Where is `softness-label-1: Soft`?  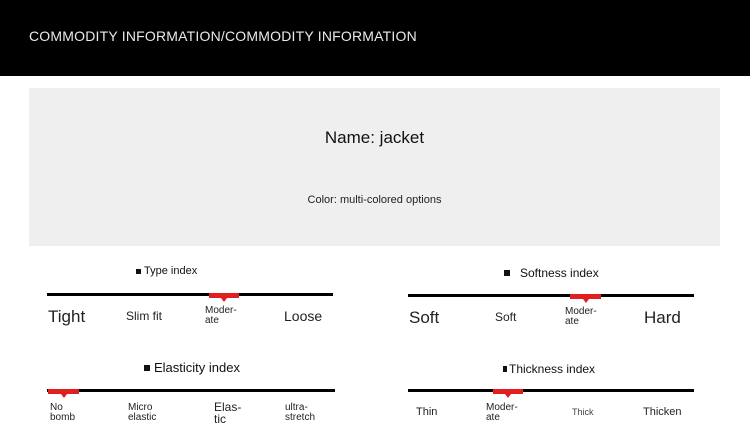 softness-label-1: Soft is located at coordinates (424, 317).